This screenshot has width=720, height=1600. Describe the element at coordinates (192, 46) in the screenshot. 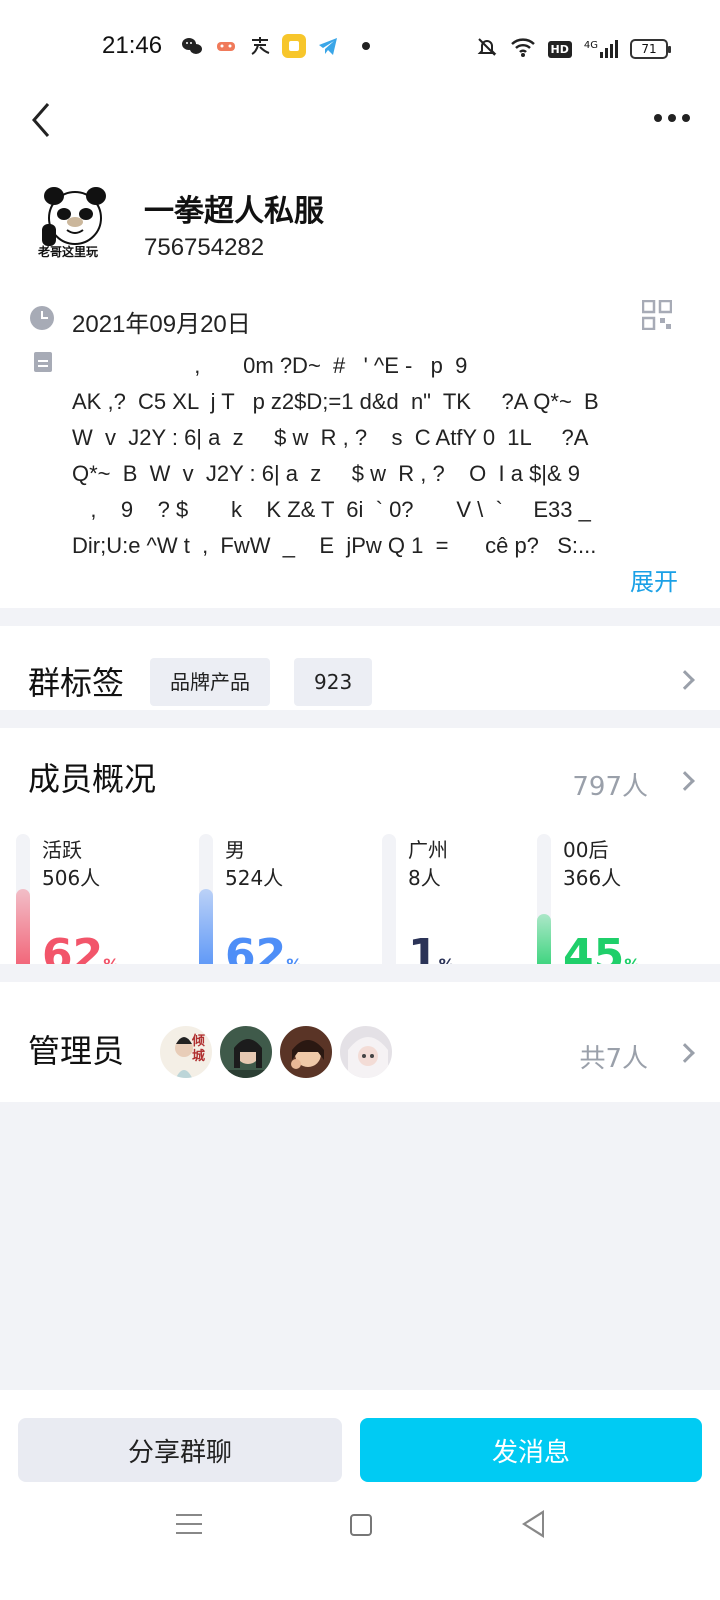

I see `wechat-icon` at that location.